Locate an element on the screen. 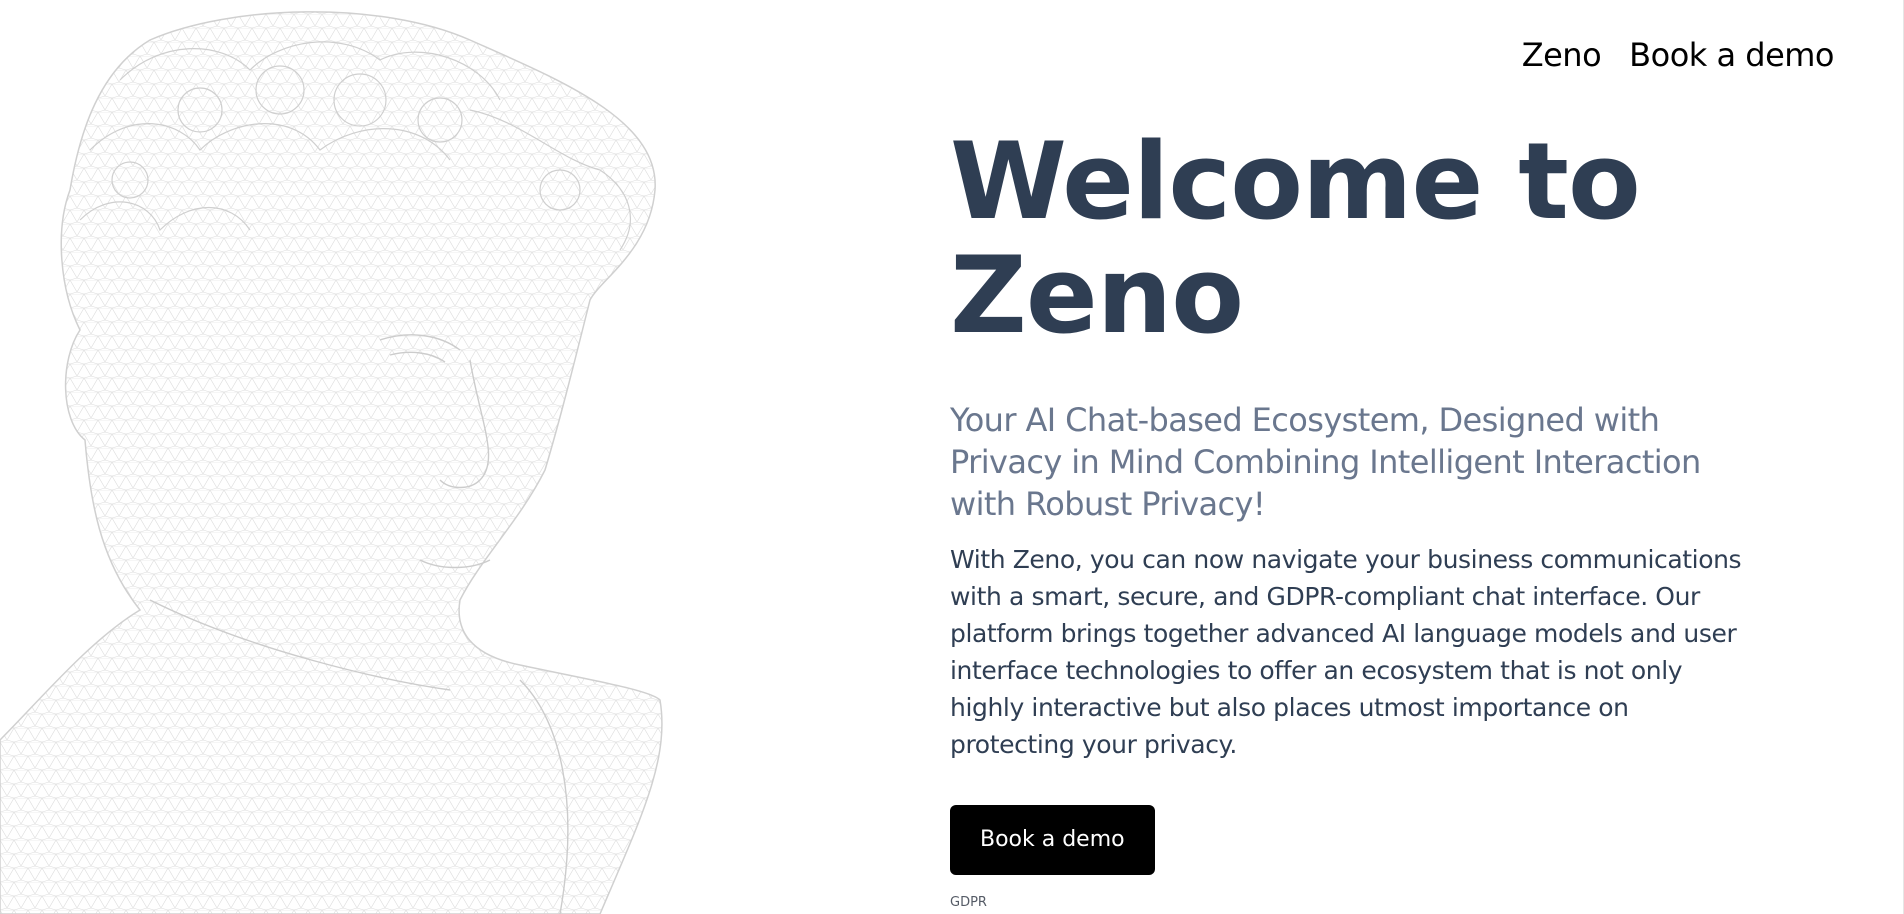  title-line-2: Zeno is located at coordinates (1097, 295).